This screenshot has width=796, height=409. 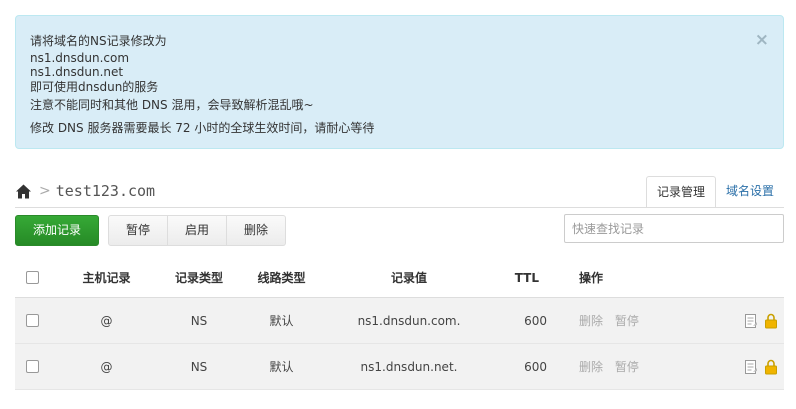 What do you see at coordinates (98, 41) in the screenshot?
I see `notice-line: 请将域名的NS记录修改为` at bounding box center [98, 41].